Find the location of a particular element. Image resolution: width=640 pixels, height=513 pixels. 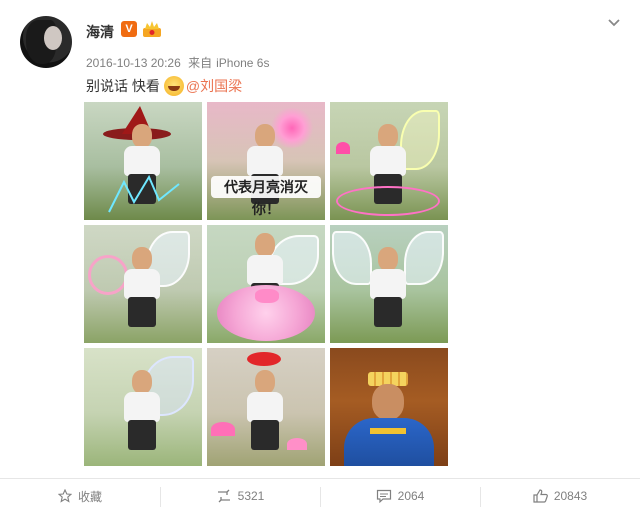

user-name: 海清 is located at coordinates (100, 32).